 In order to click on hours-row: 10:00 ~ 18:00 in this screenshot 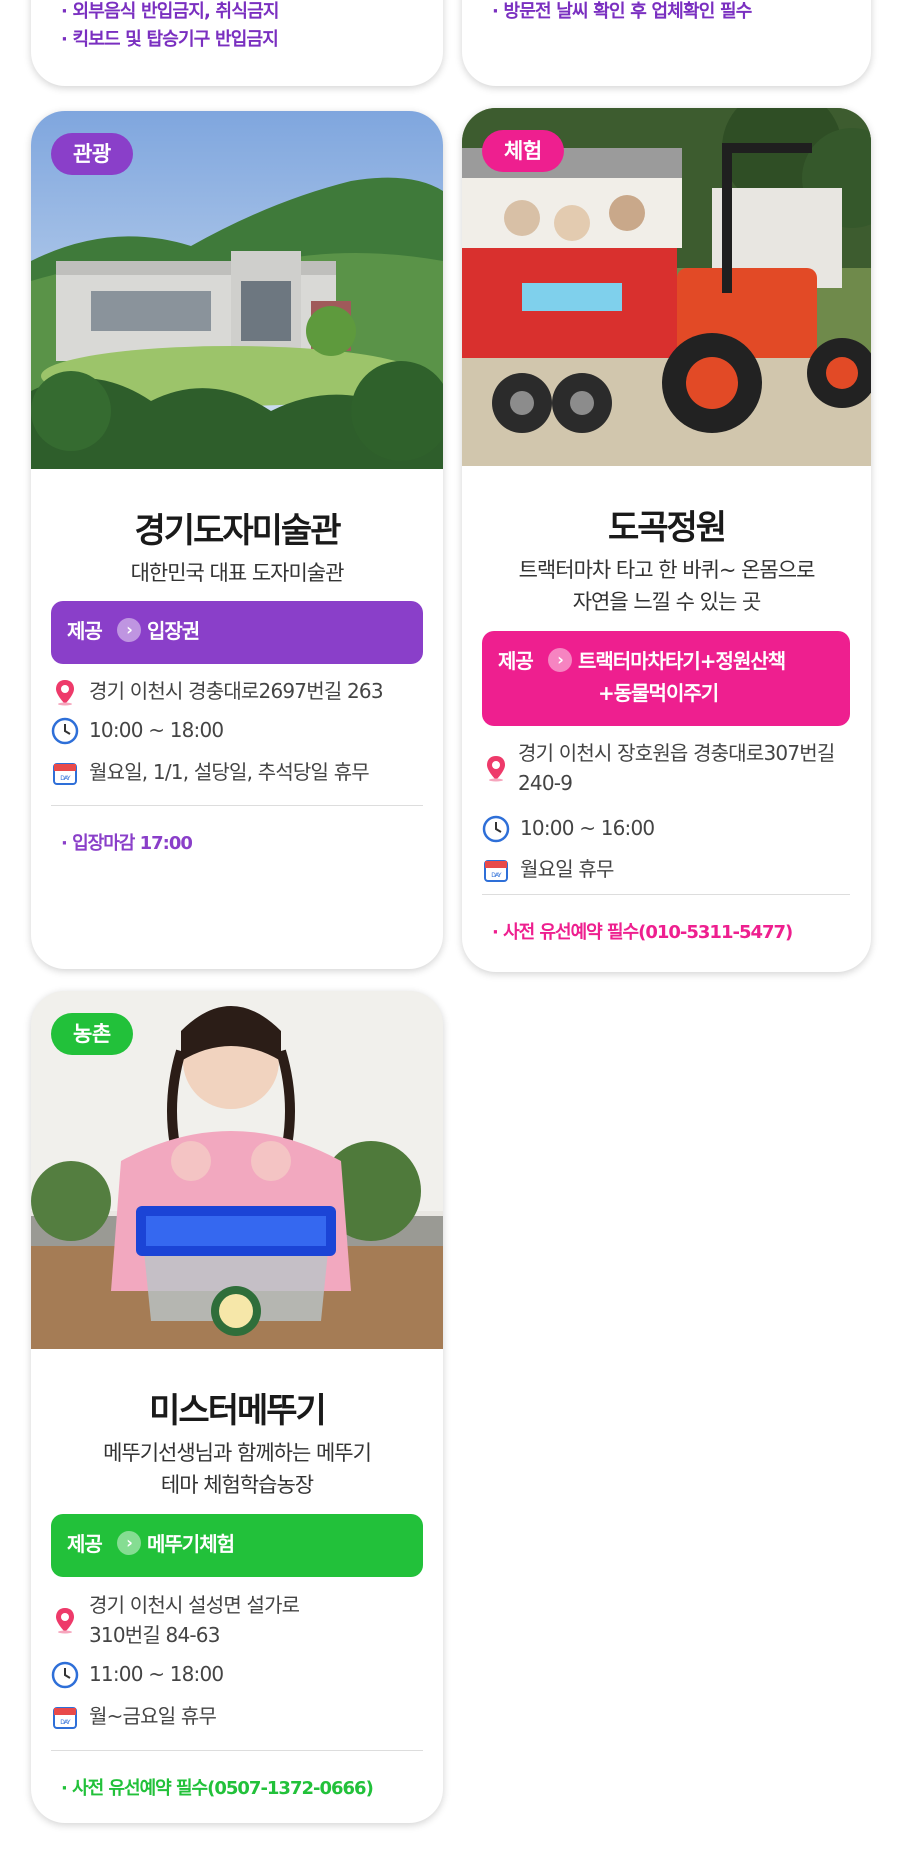, I will do `click(241, 730)`.